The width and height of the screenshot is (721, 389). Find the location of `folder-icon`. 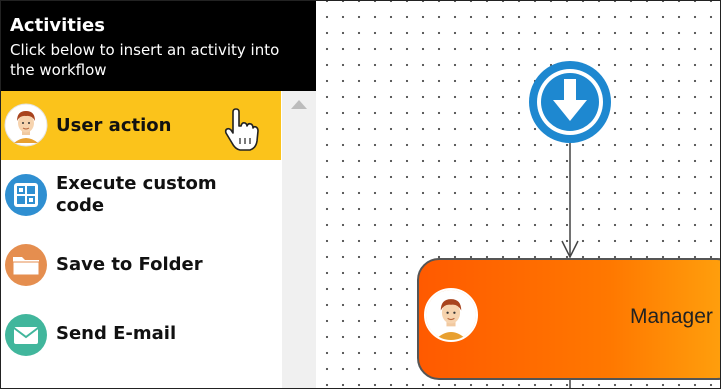

folder-icon is located at coordinates (26, 265).